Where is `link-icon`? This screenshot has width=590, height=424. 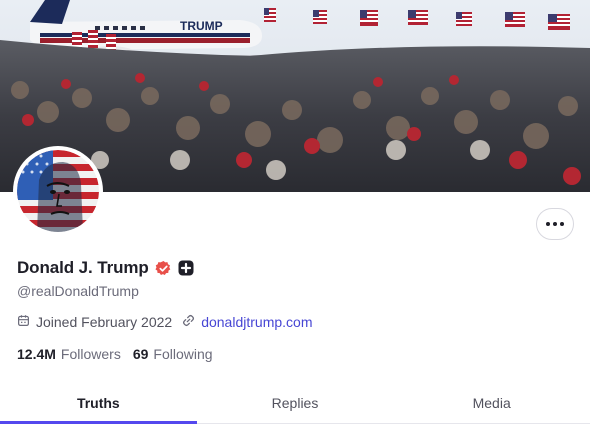 link-icon is located at coordinates (188, 322).